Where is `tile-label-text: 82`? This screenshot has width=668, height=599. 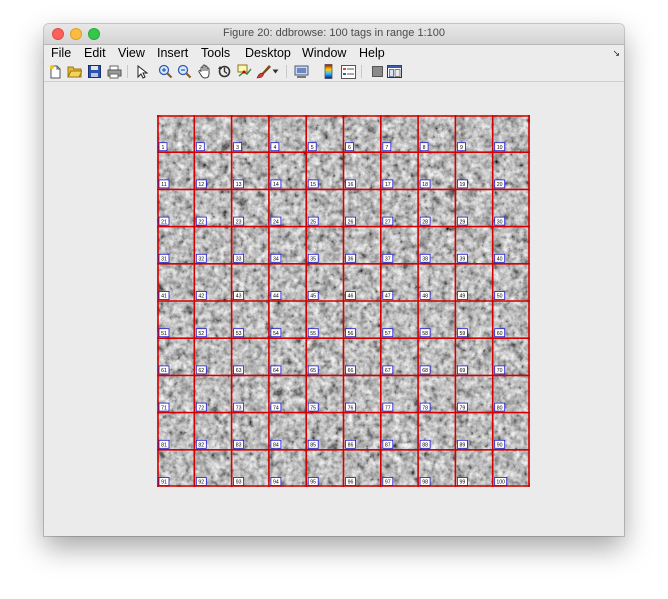
tile-label-text: 82 is located at coordinates (201, 446).